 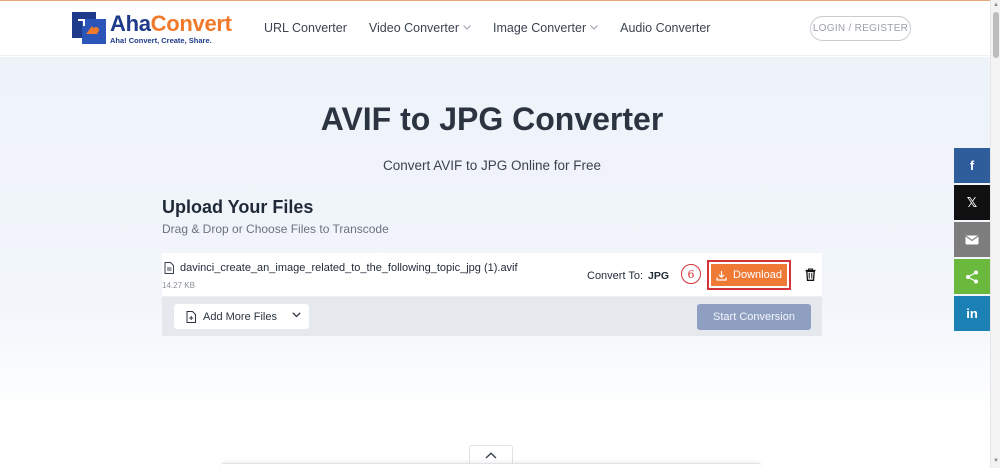 I want to click on add-more-label: Add More Files, so click(x=240, y=316).